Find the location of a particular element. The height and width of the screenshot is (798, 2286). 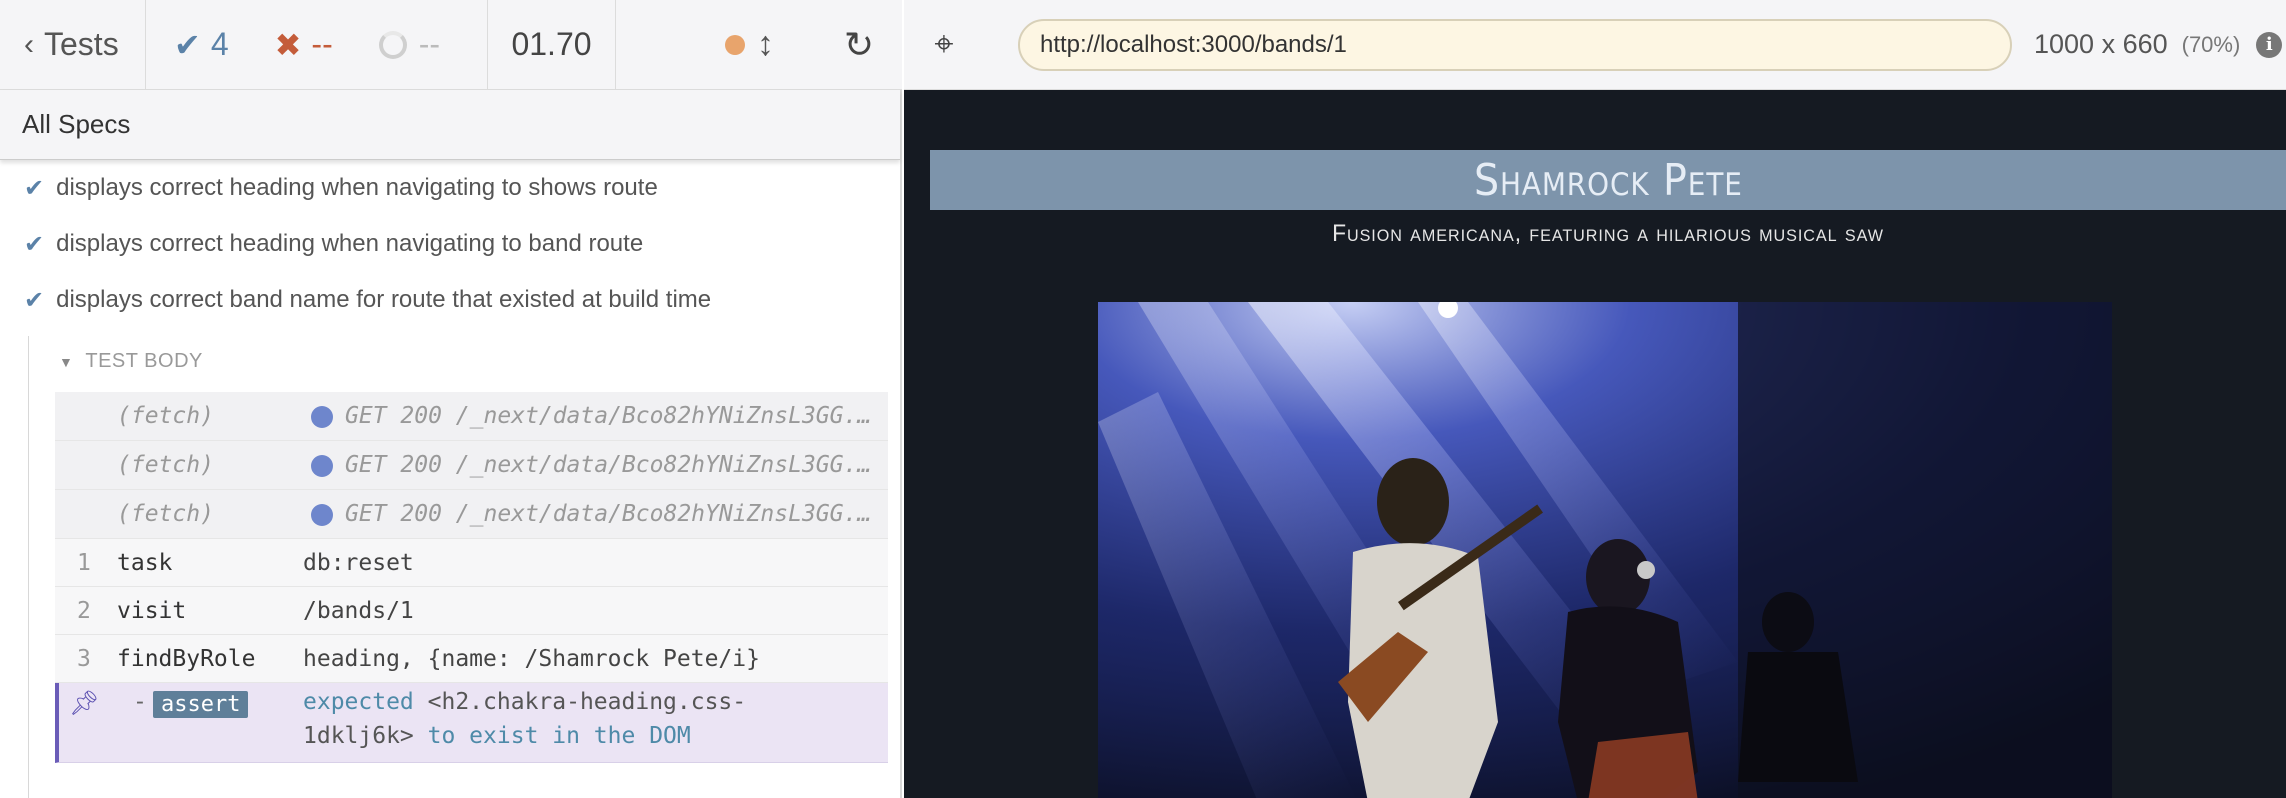

x-icon: ✖ is located at coordinates (288, 44).